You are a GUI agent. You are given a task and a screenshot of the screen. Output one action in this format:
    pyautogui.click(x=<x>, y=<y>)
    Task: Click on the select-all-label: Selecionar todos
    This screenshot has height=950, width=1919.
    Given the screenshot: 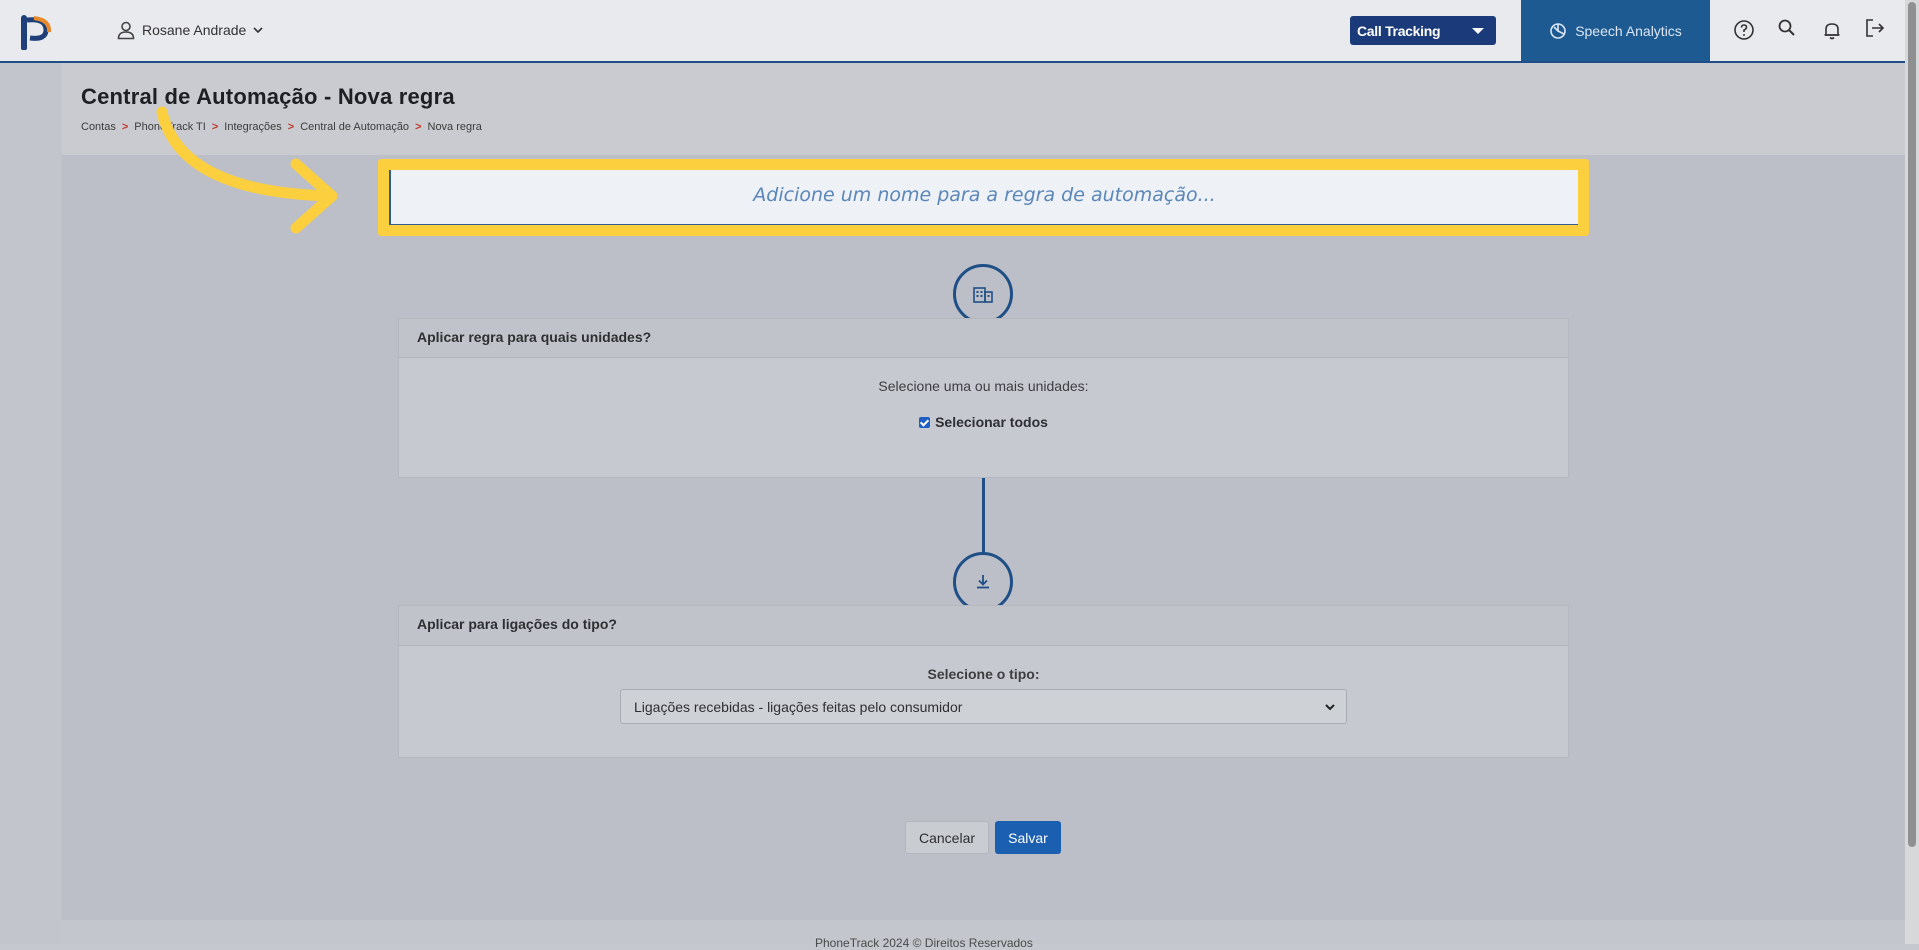 What is the action you would take?
    pyautogui.click(x=991, y=422)
    